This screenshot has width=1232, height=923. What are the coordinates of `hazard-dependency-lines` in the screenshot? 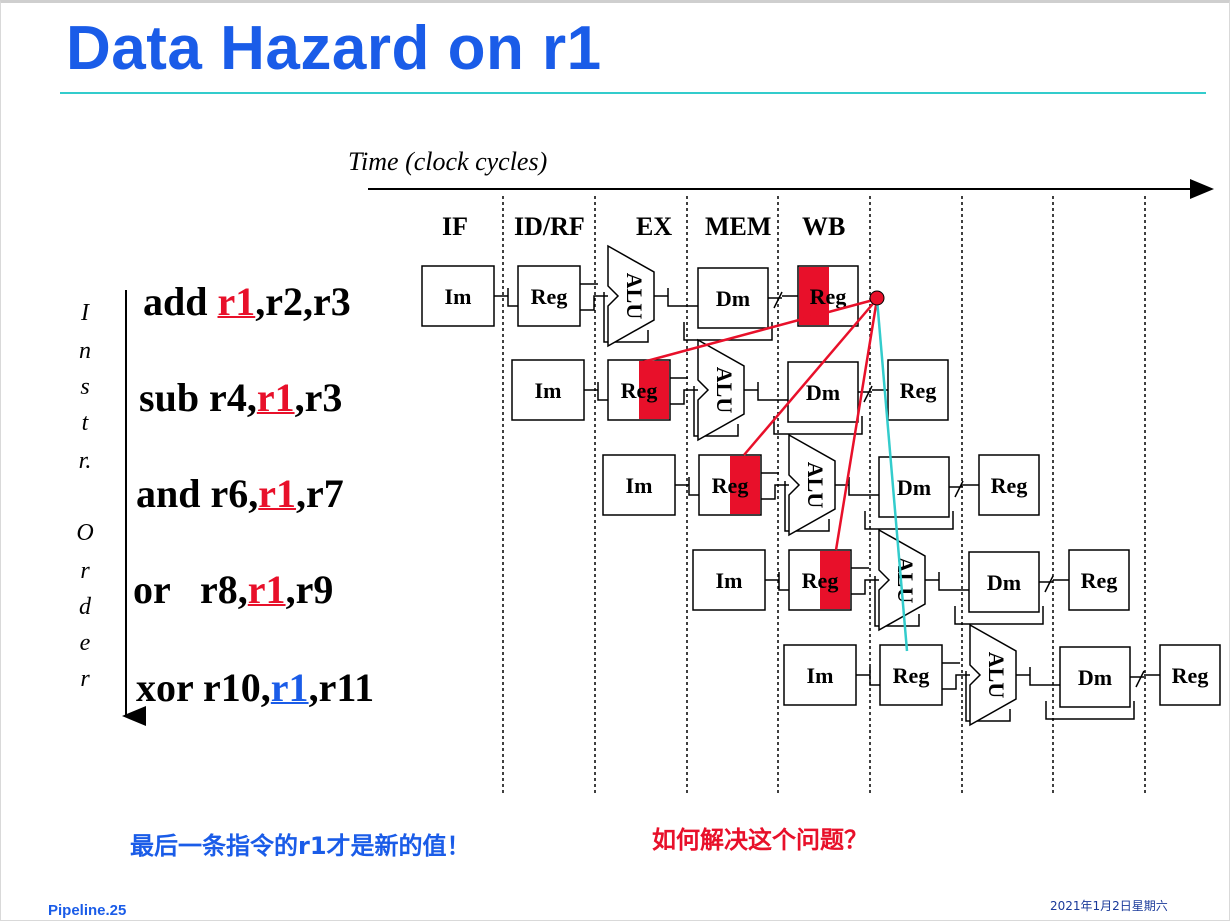 It's located at (775, 471).